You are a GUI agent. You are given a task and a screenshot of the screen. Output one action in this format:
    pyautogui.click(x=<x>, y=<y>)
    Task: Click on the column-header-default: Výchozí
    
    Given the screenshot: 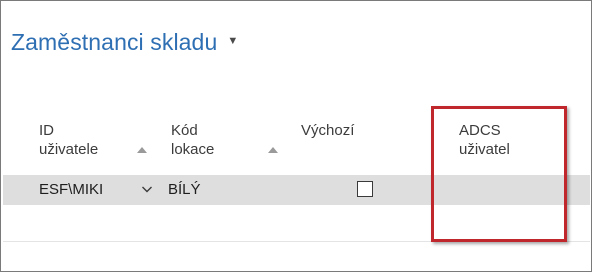 What is the action you would take?
    pyautogui.click(x=327, y=130)
    